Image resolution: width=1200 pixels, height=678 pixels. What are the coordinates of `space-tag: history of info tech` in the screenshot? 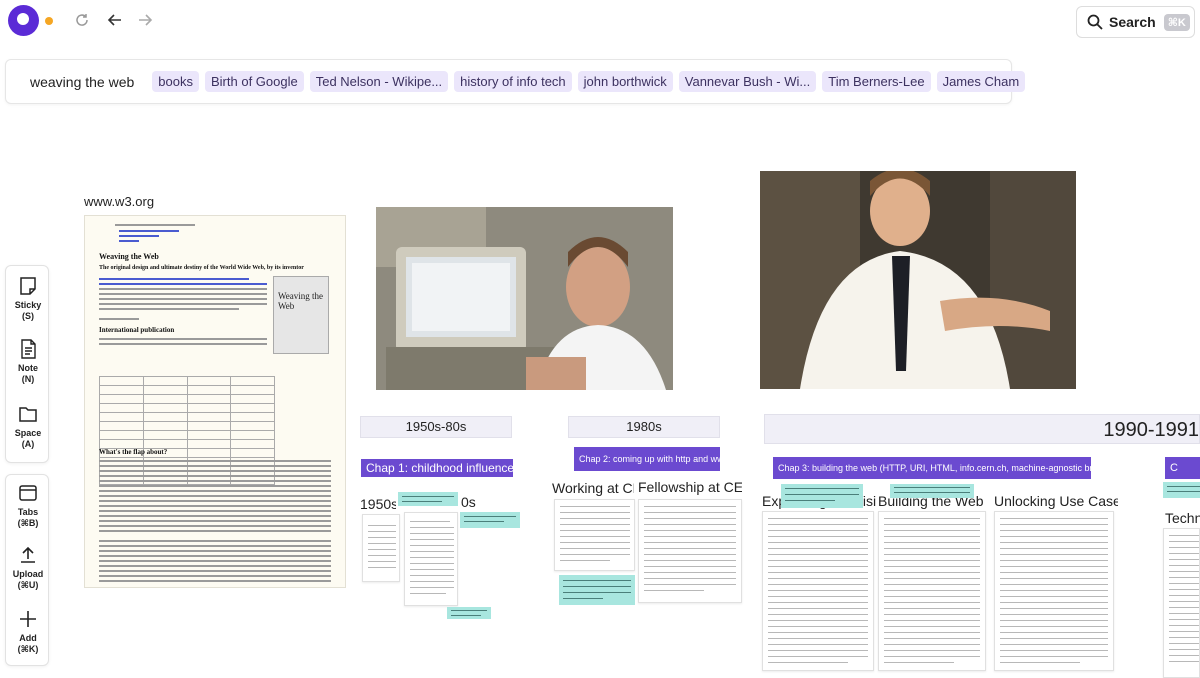 It's located at (513, 81).